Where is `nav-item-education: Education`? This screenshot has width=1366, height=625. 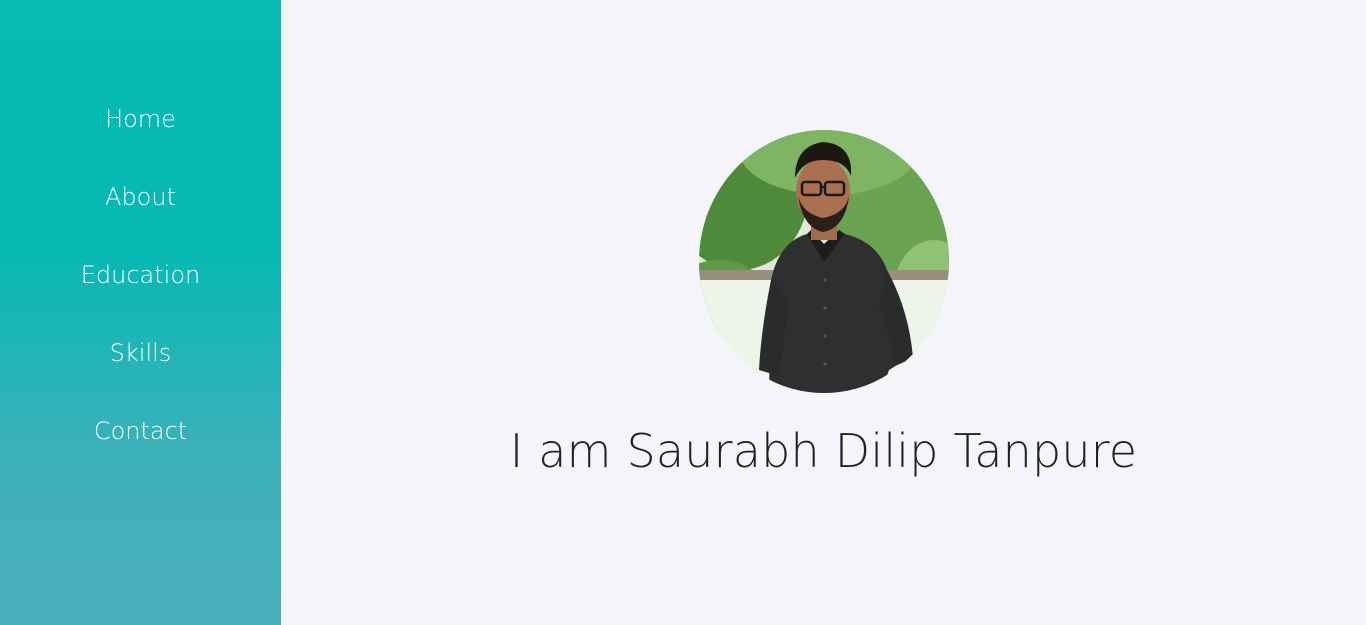
nav-item-education: Education is located at coordinates (140, 293).